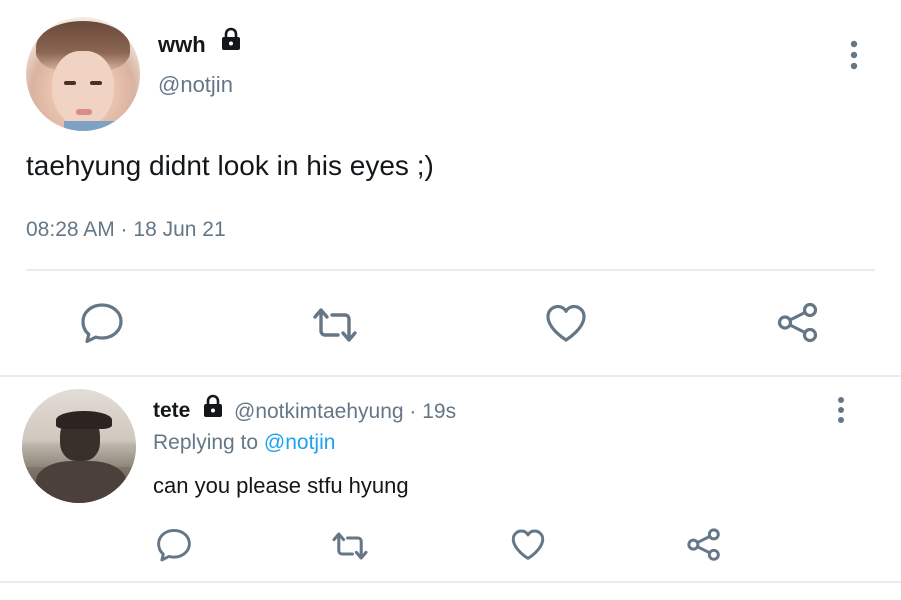  What do you see at coordinates (79, 446) in the screenshot?
I see `avatar-reply` at bounding box center [79, 446].